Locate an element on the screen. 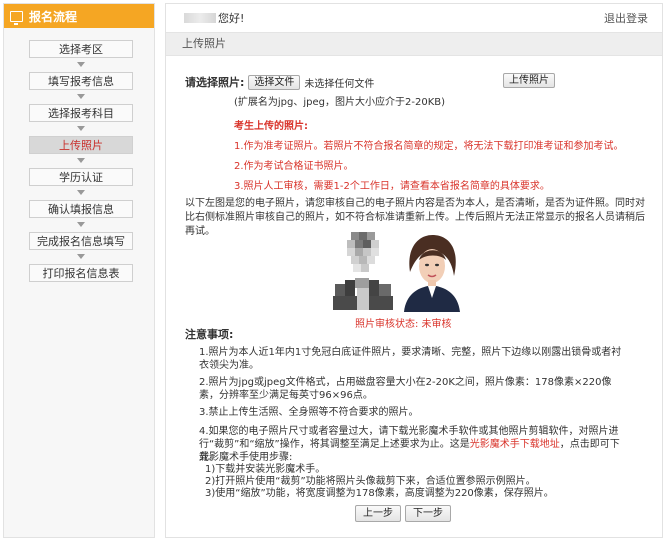 Image resolution: width=666 pixels, height=541 pixels. warning-item: 3.照片人工审核，需要1-2个工作日，请查看本省报名简章的具体要求。 is located at coordinates (392, 186).